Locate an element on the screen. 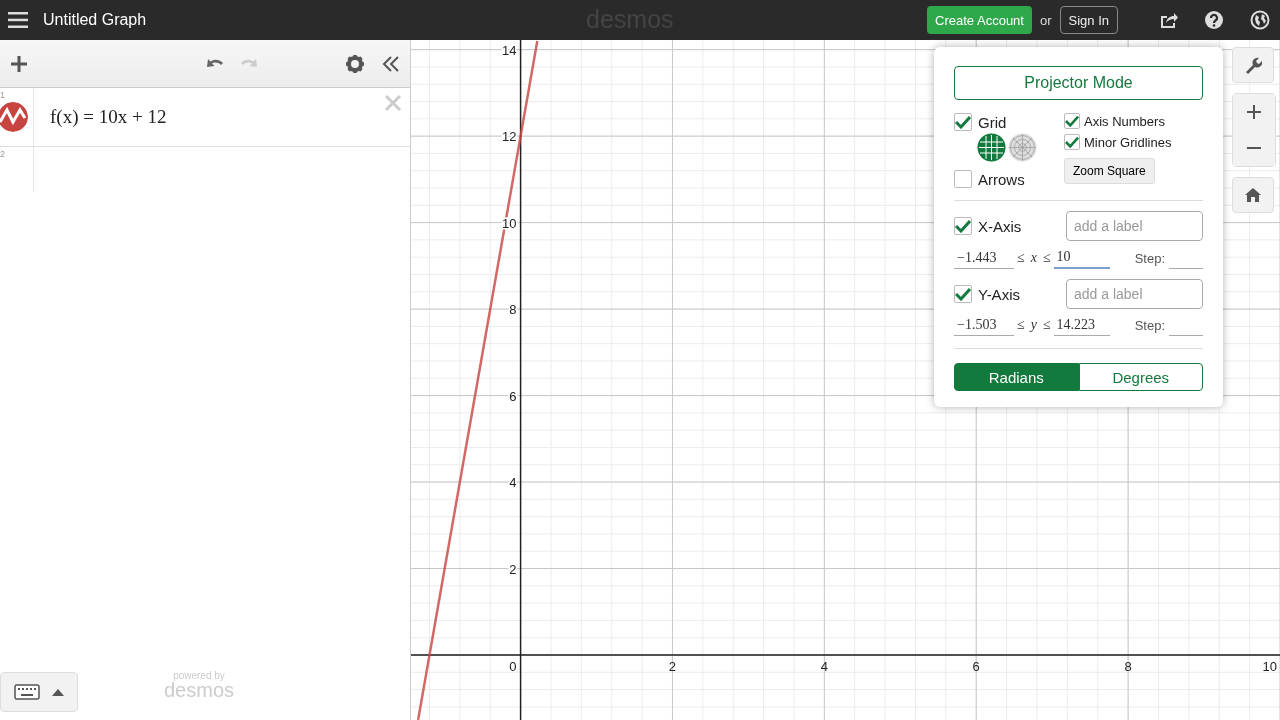 The image size is (1280, 720). keyboard-button is located at coordinates (39, 692).